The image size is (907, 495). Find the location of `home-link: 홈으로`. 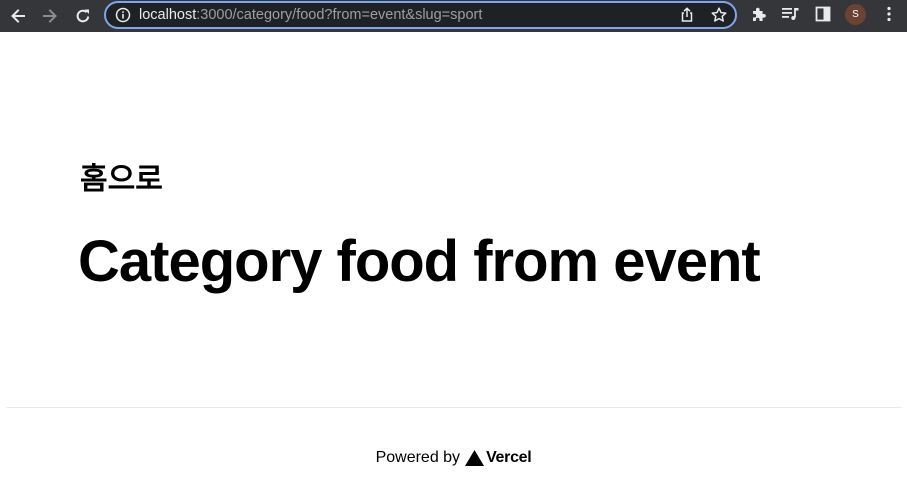

home-link: 홈으로 is located at coordinates (121, 180).